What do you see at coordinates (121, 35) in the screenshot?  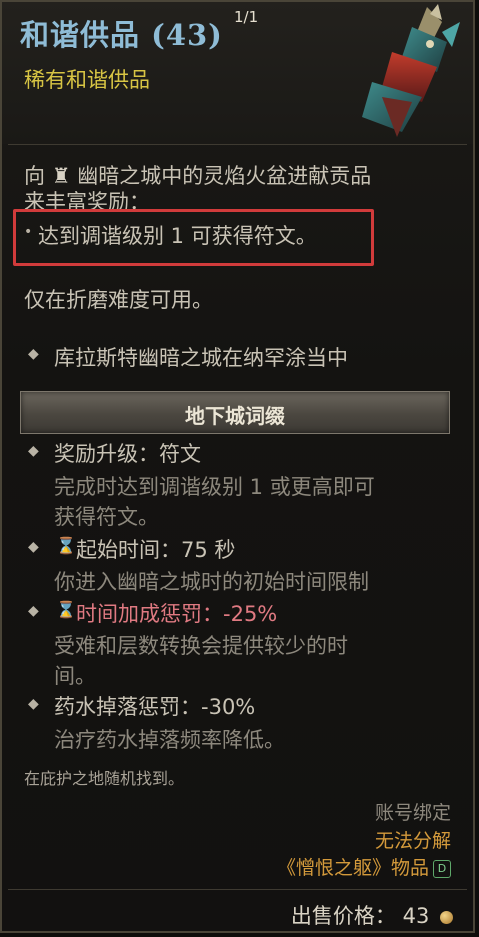 I see `item-title: 和谐供品 (43)` at bounding box center [121, 35].